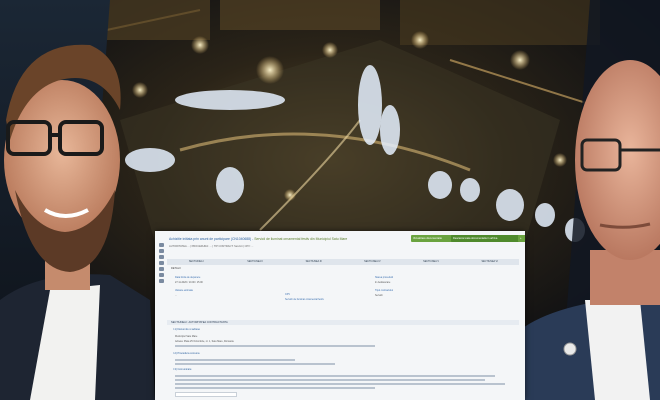 The width and height of the screenshot is (660, 400). Describe the element at coordinates (431, 262) in the screenshot. I see `tab-section-5: SECTIUNEA V` at that location.